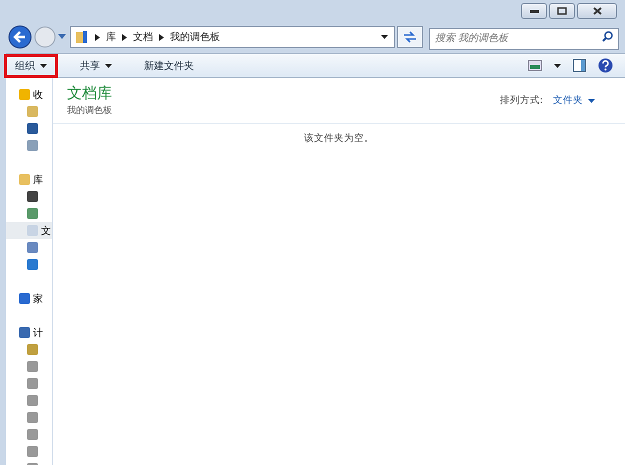 Image resolution: width=625 pixels, height=465 pixels. I want to click on maximize-icon, so click(562, 11).